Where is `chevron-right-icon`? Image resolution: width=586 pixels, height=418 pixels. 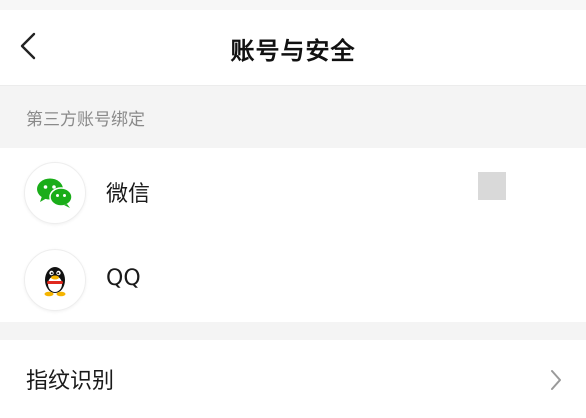
chevron-right-icon is located at coordinates (556, 380).